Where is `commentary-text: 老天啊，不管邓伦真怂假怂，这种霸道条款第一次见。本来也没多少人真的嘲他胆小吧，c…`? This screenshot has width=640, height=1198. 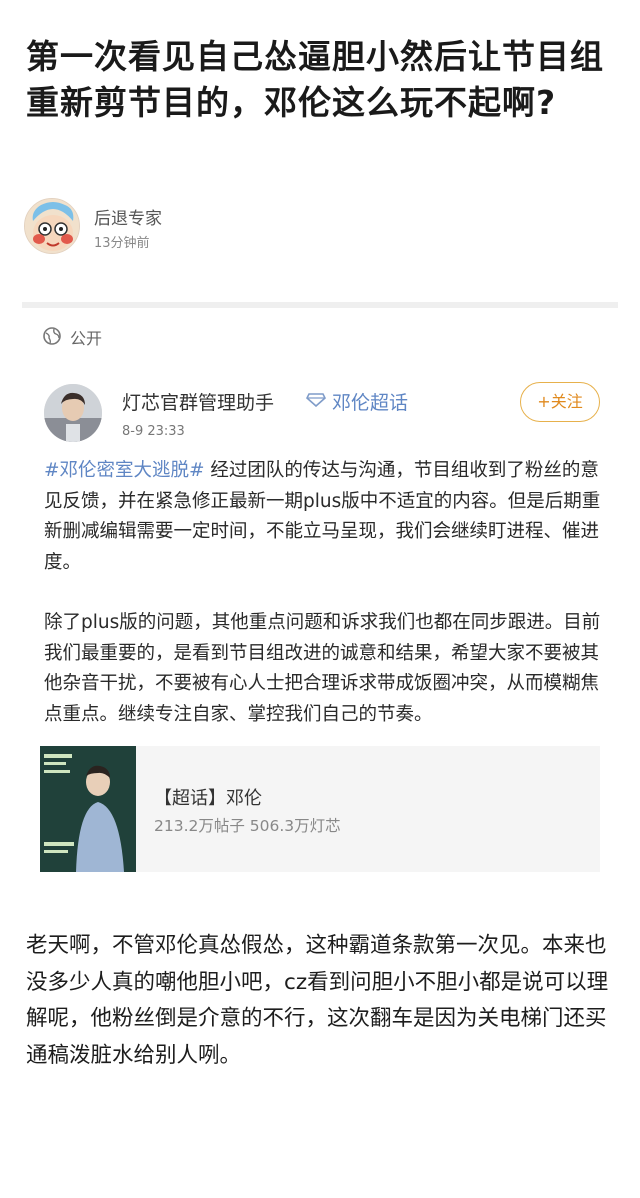 commentary-text: 老天啊，不管邓伦真怂假怂，这种霸道条款第一次见。本来也没多少人真的嘲他胆小吧，c… is located at coordinates (317, 1000).